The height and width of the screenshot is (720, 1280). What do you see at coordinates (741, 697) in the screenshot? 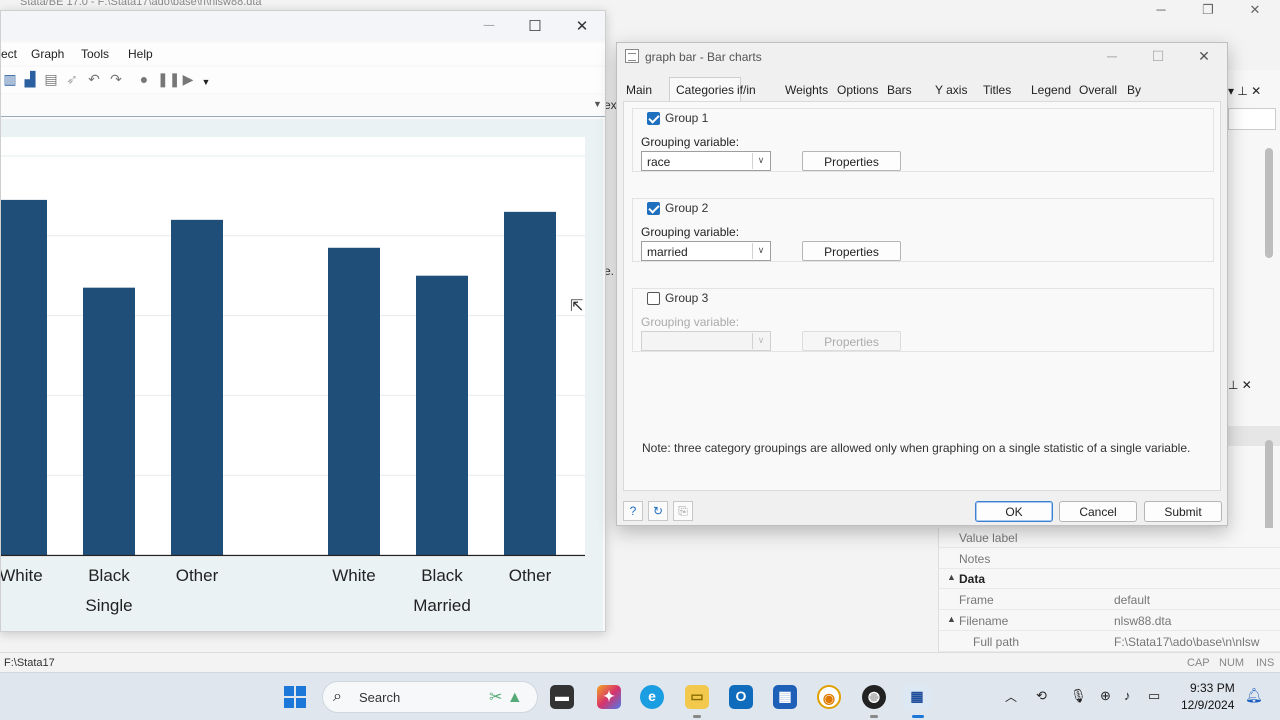
I see `outlook-icon: O` at bounding box center [741, 697].